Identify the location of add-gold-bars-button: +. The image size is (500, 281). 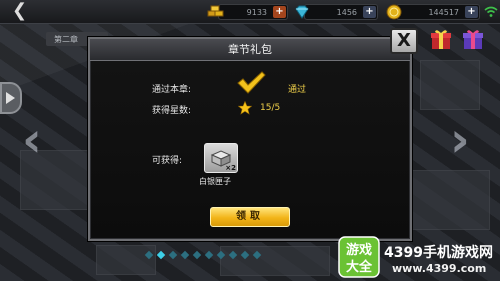
(279, 12).